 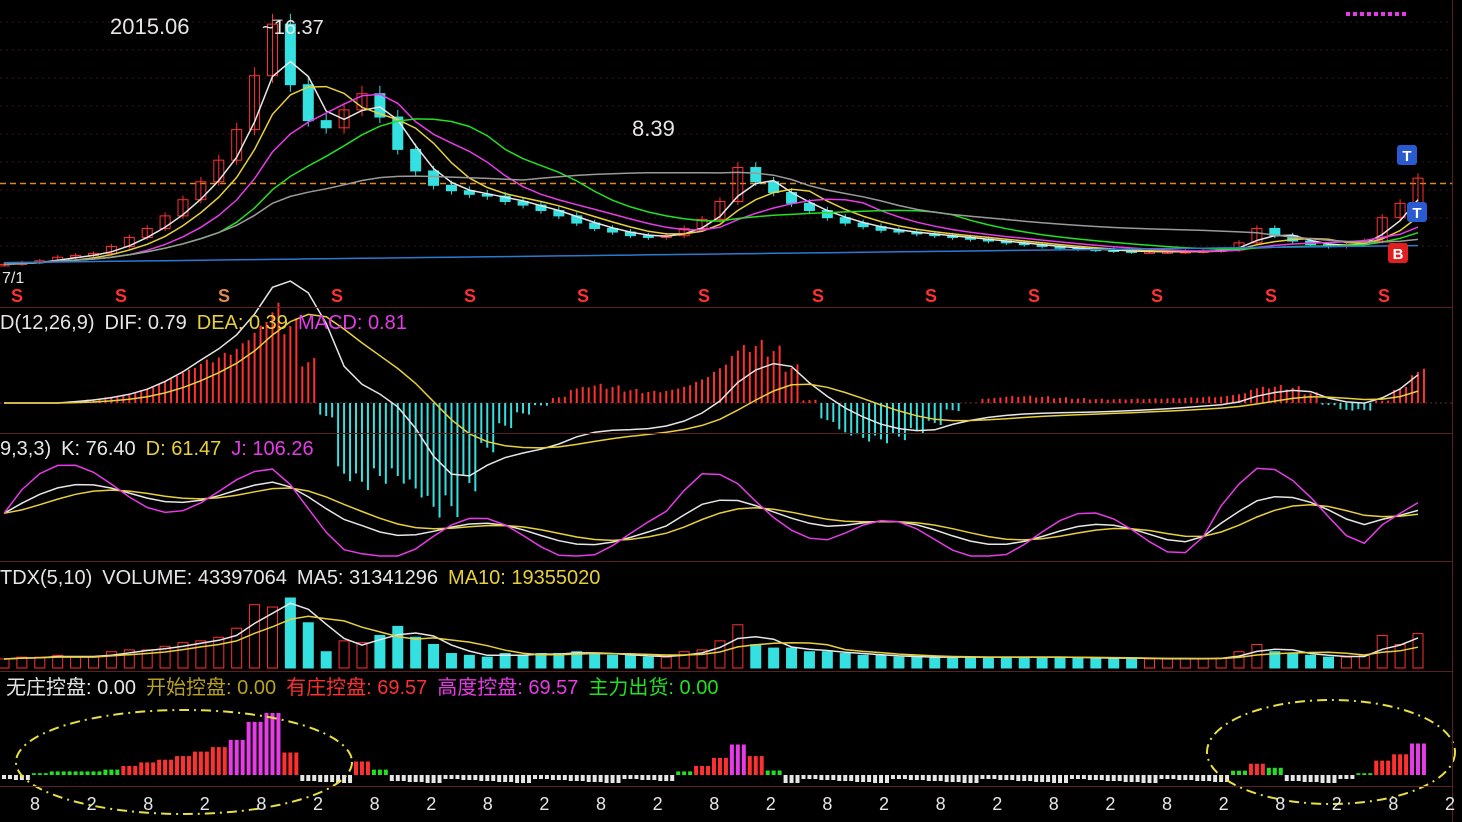 What do you see at coordinates (352, 323) in the screenshot?
I see `macd-value: MACD: 0.81` at bounding box center [352, 323].